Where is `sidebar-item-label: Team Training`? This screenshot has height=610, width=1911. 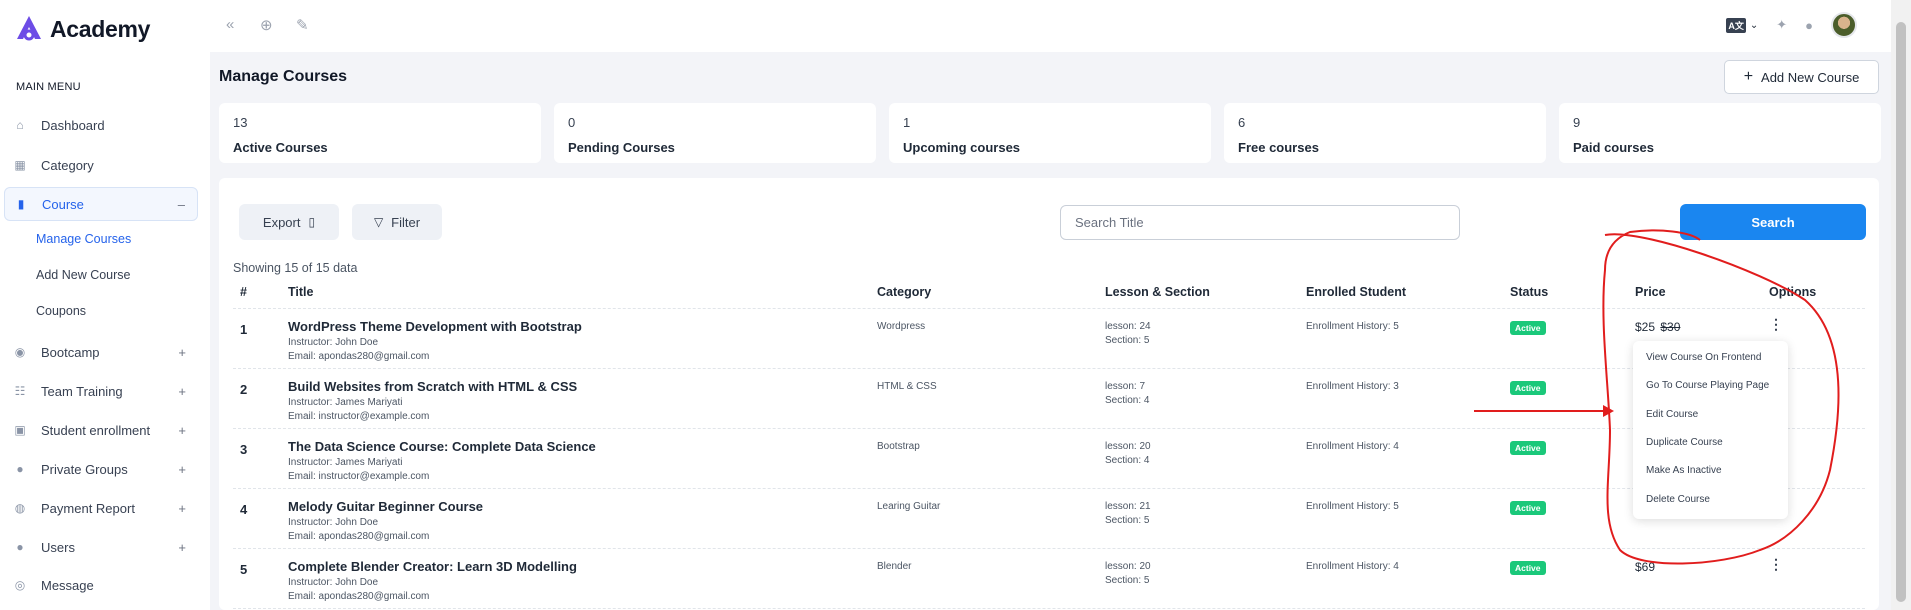 sidebar-item-label: Team Training is located at coordinates (82, 391).